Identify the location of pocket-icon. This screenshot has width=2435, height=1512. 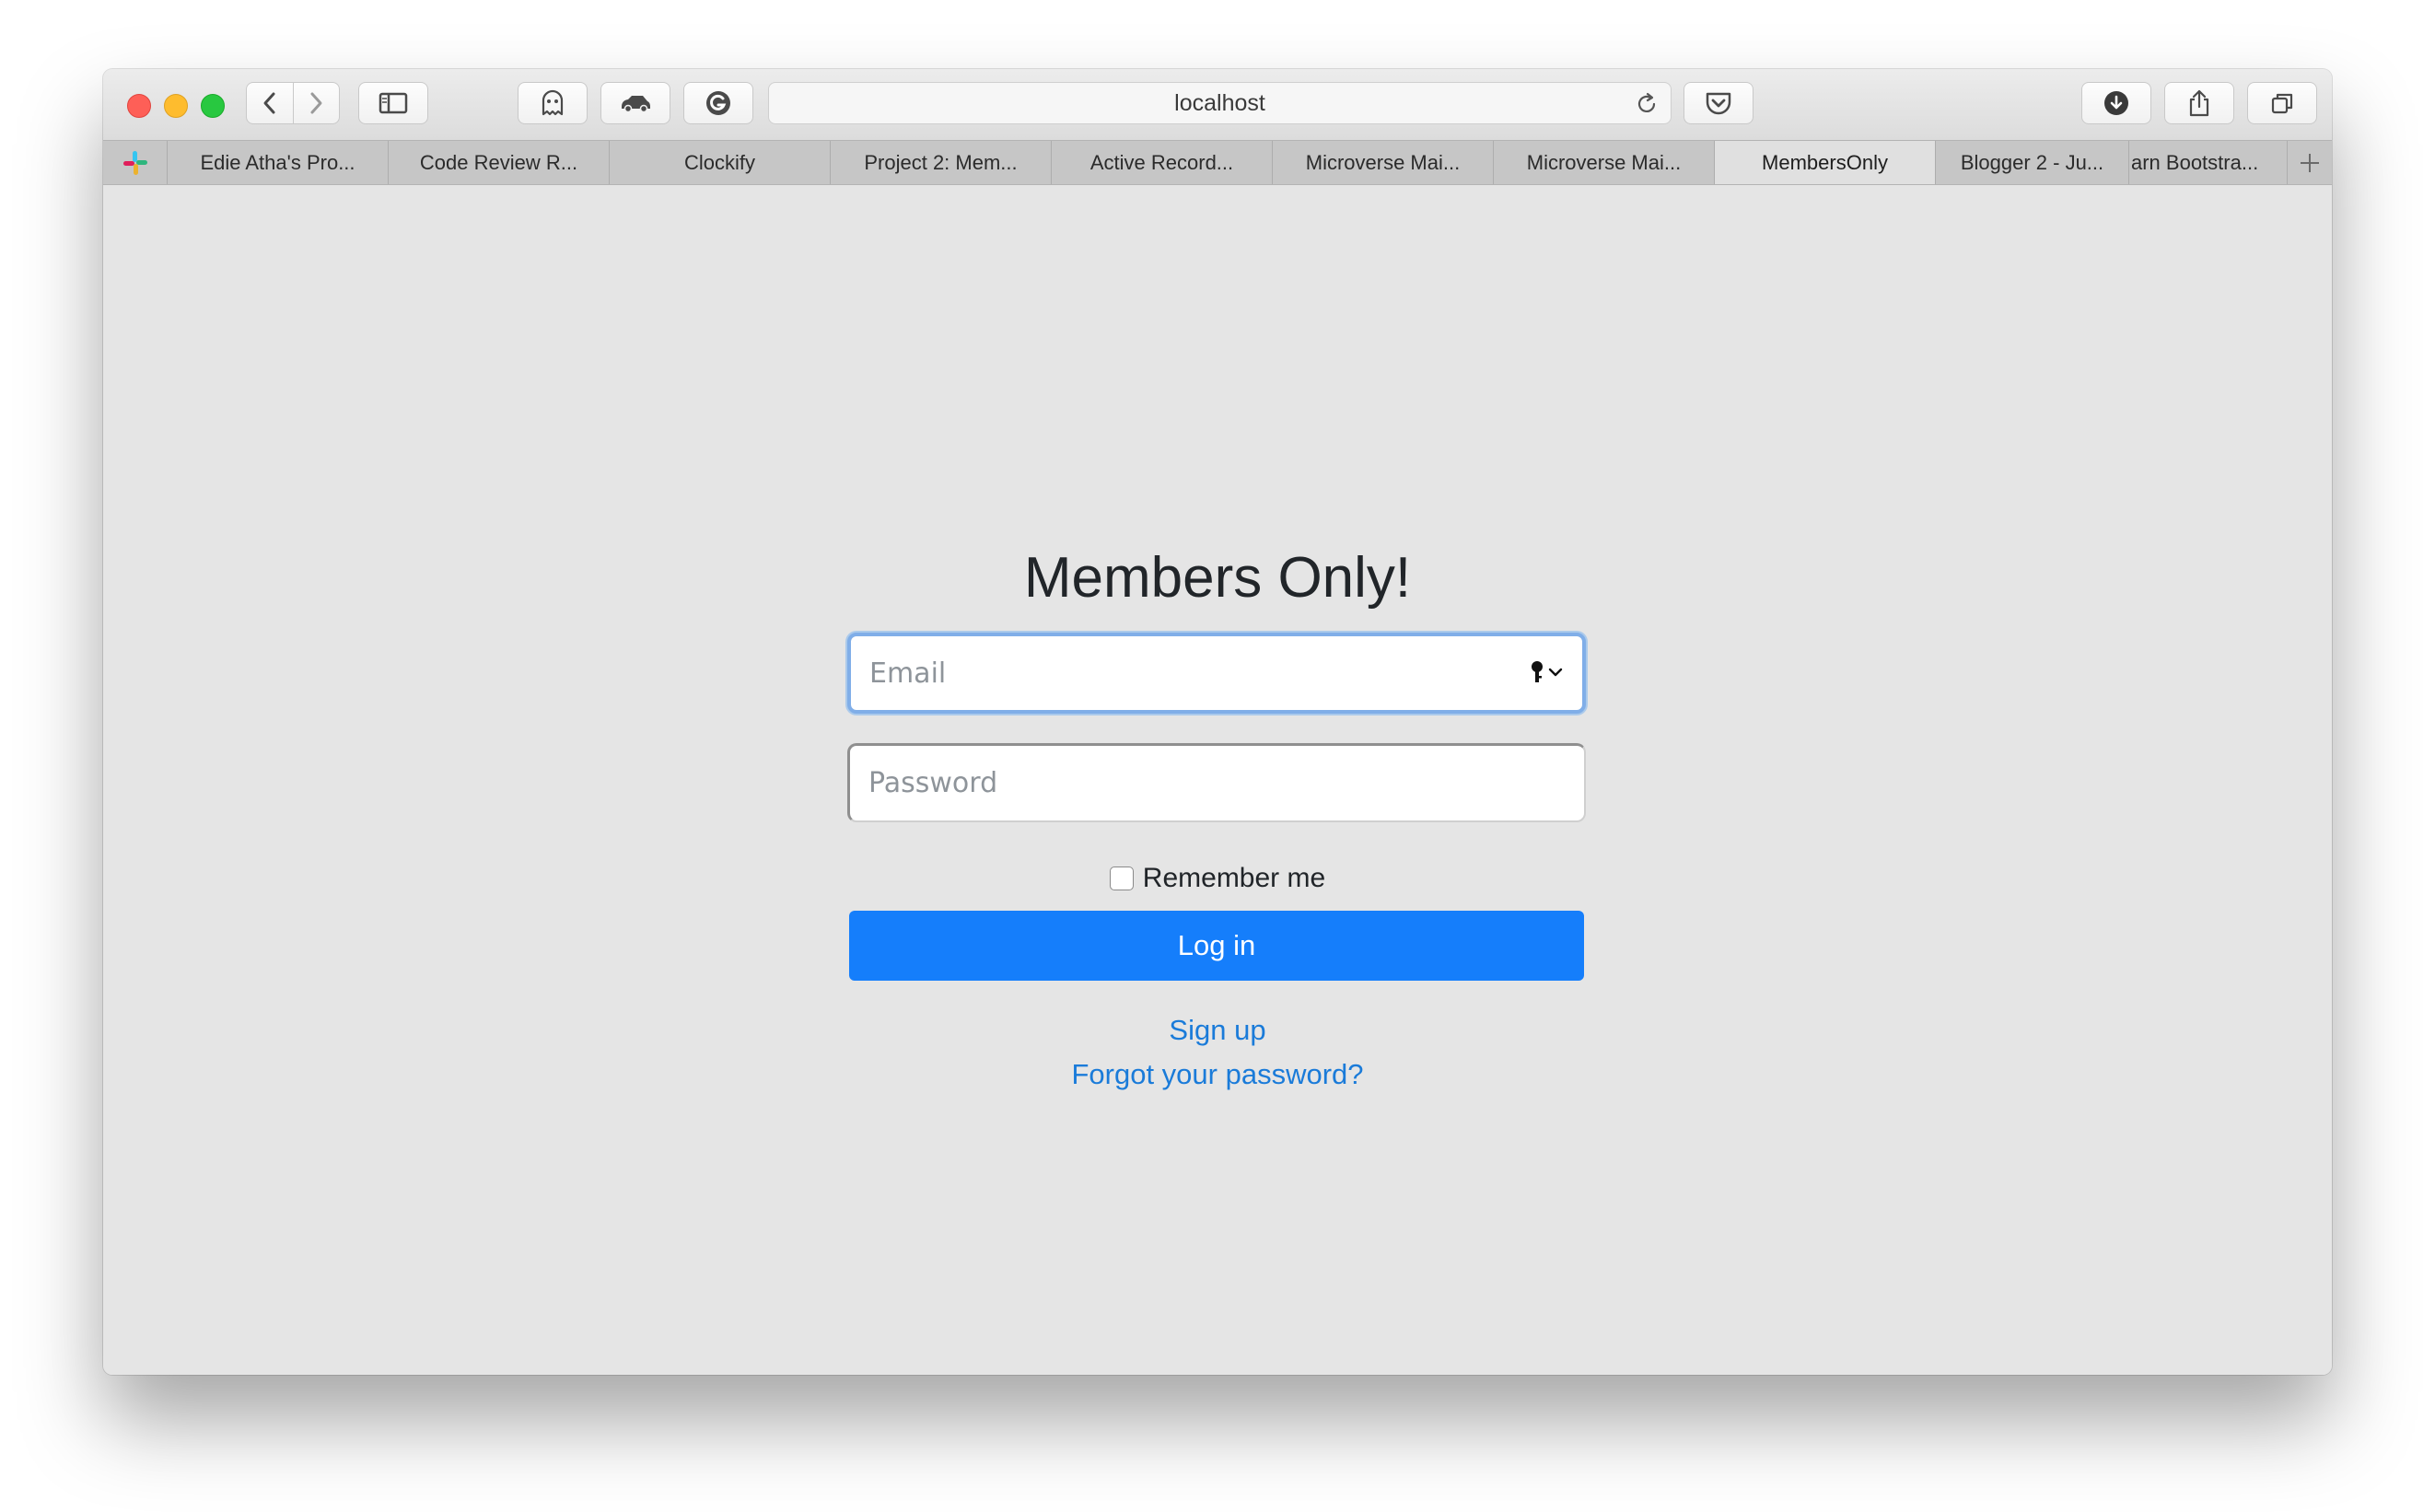
(1718, 104).